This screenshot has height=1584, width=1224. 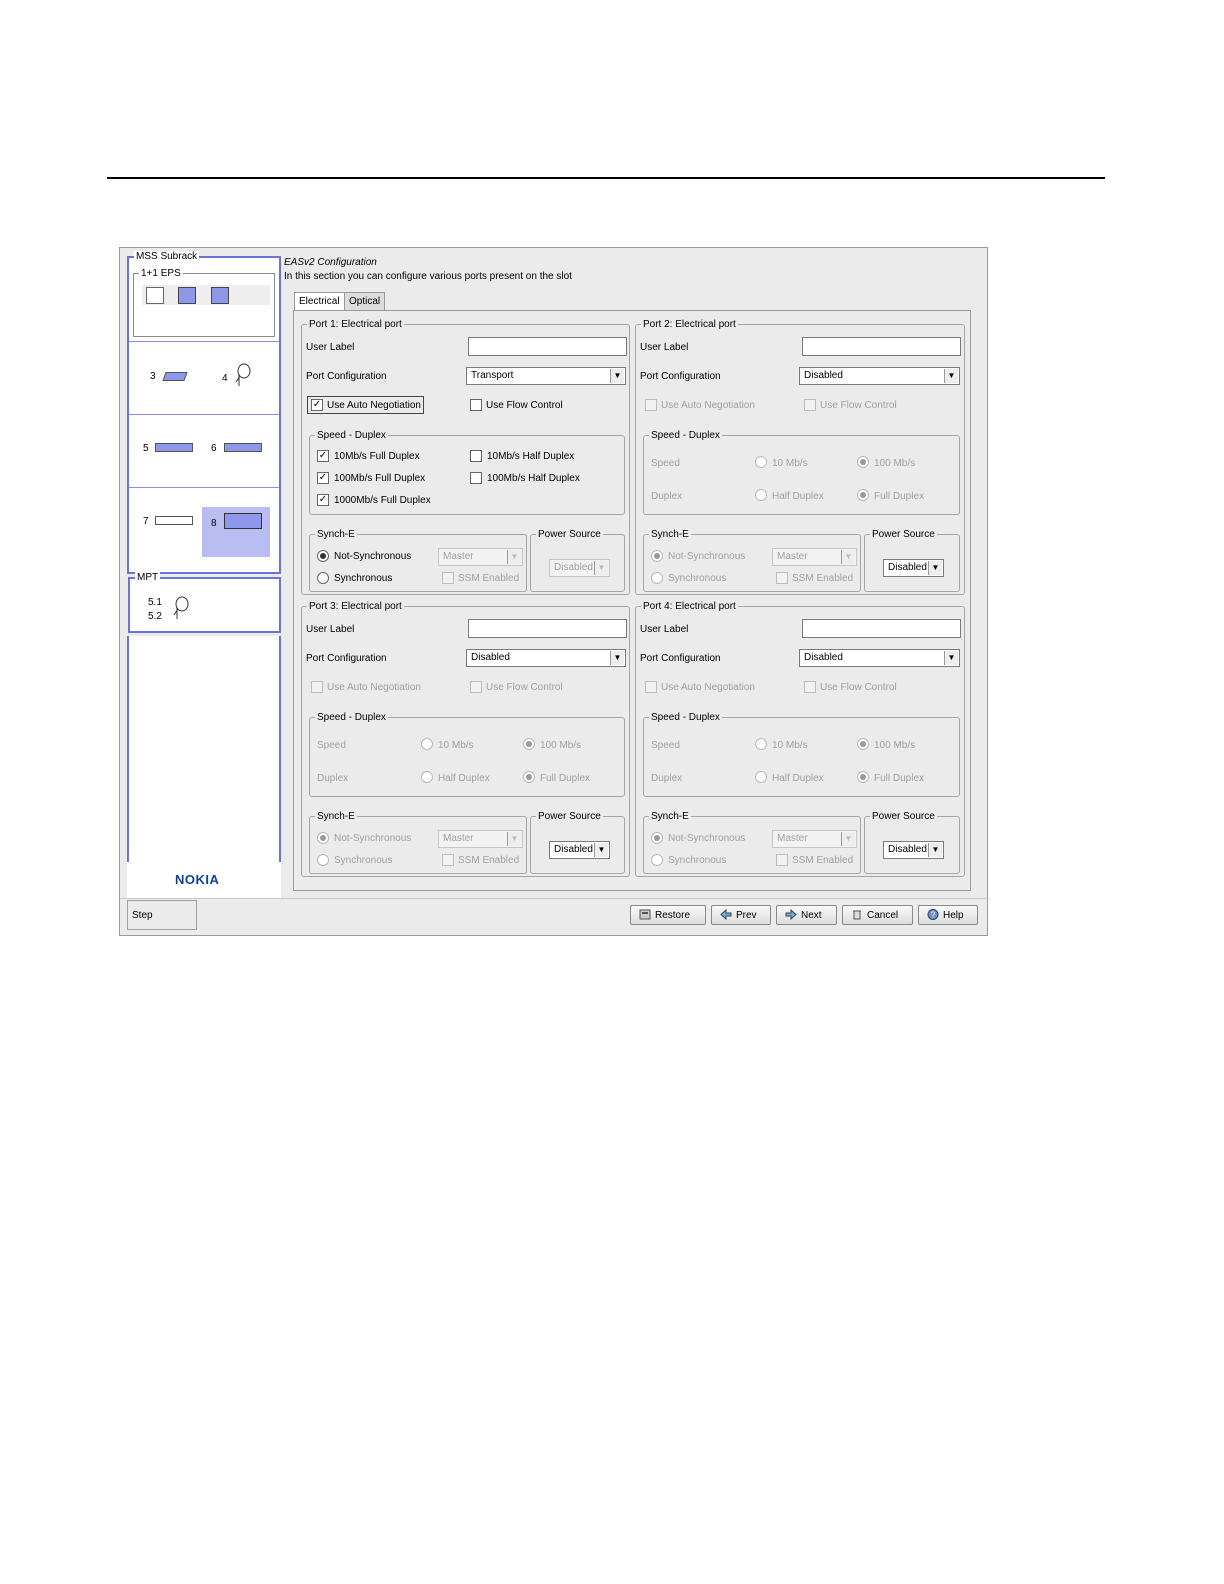 What do you see at coordinates (456, 745) in the screenshot?
I see `port-3-speed-10-label: 10 Mb/s` at bounding box center [456, 745].